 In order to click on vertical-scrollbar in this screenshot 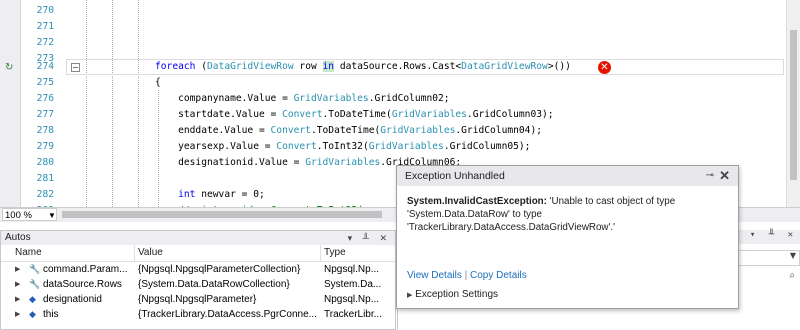, I will do `click(793, 103)`.